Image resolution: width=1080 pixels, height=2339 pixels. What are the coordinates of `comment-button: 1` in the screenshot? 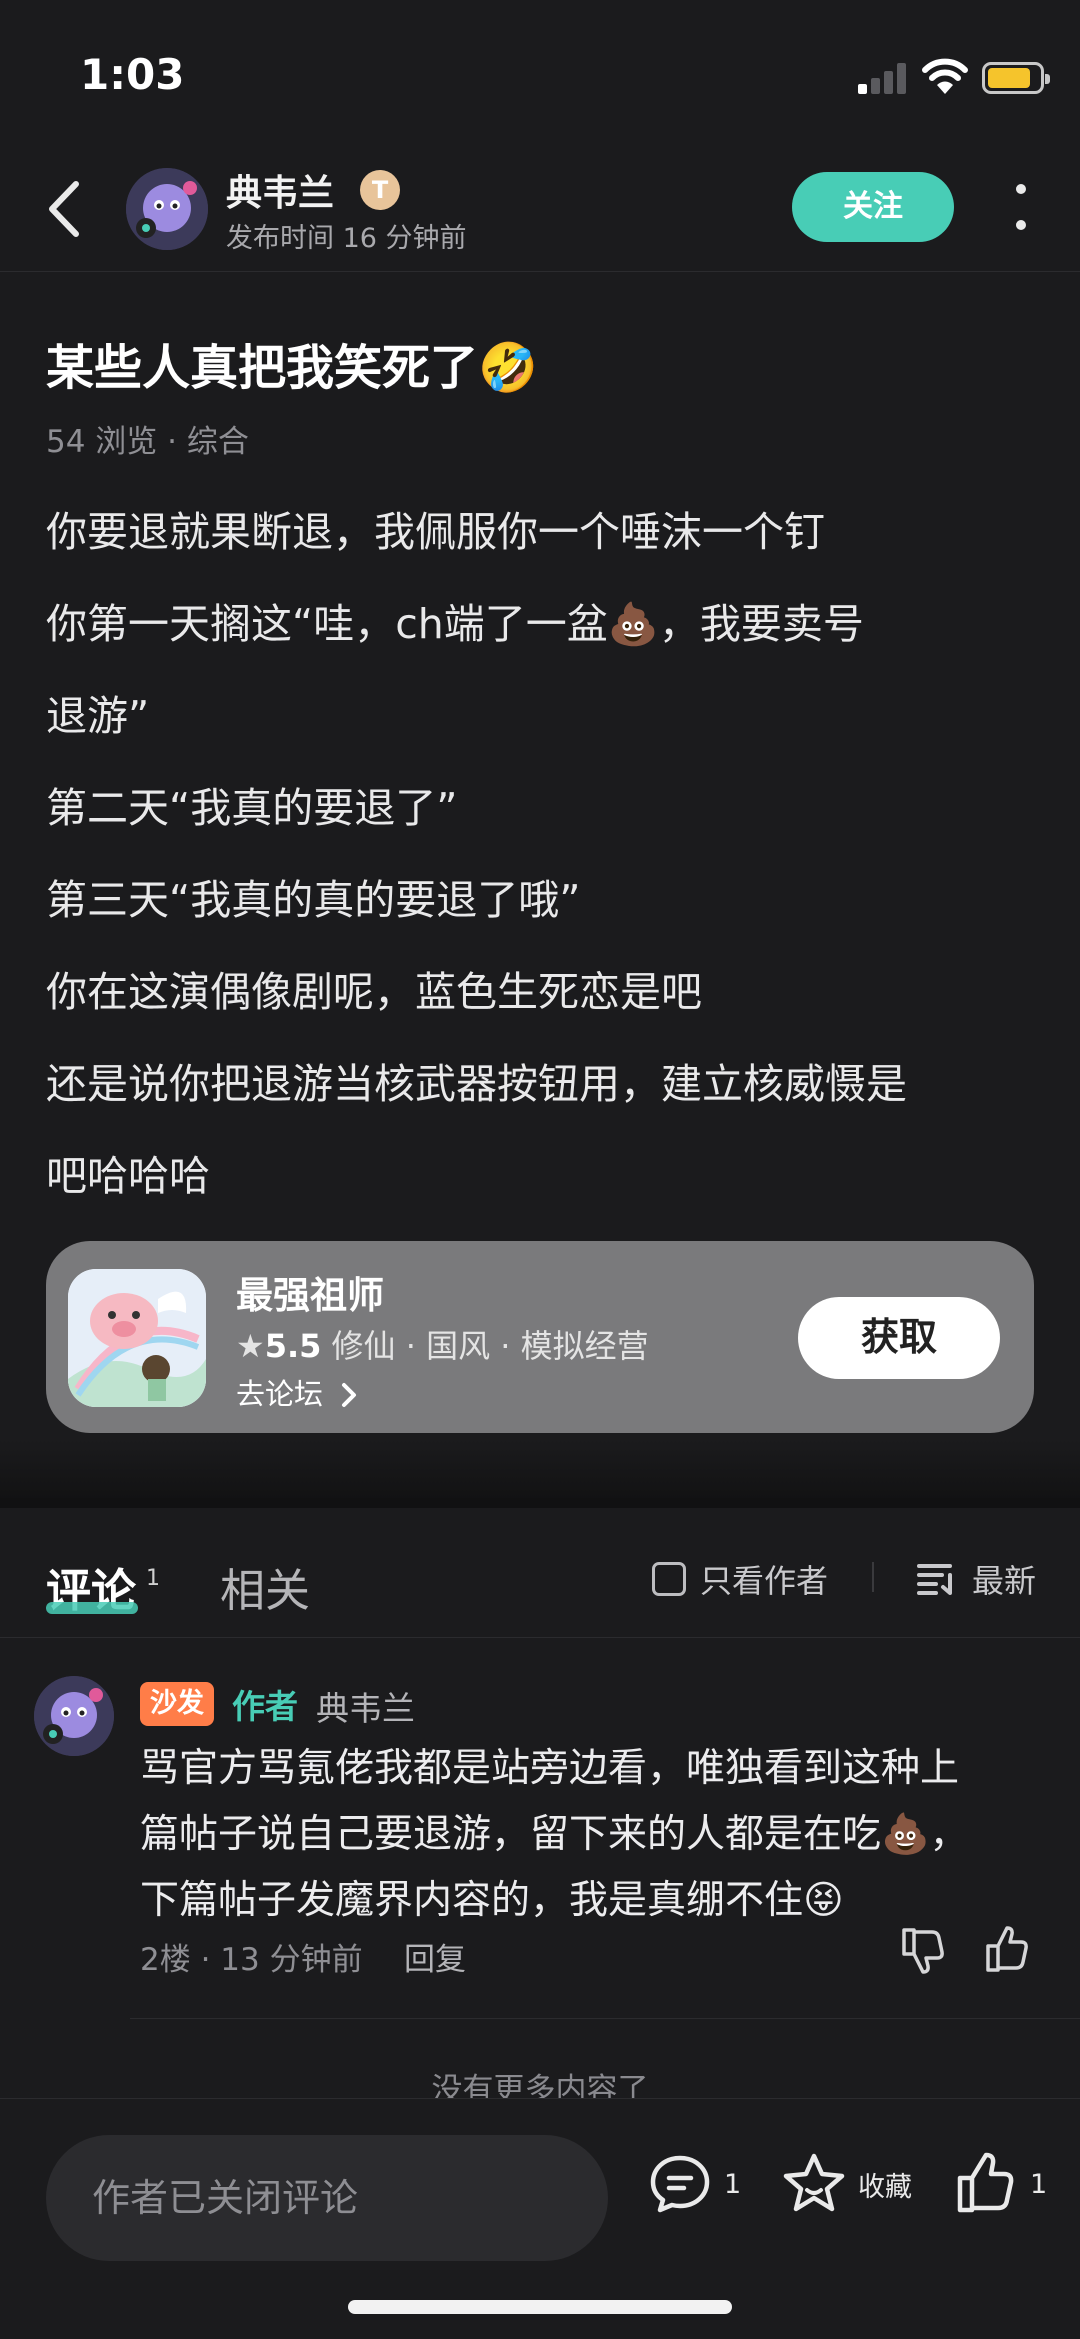 It's located at (693, 2184).